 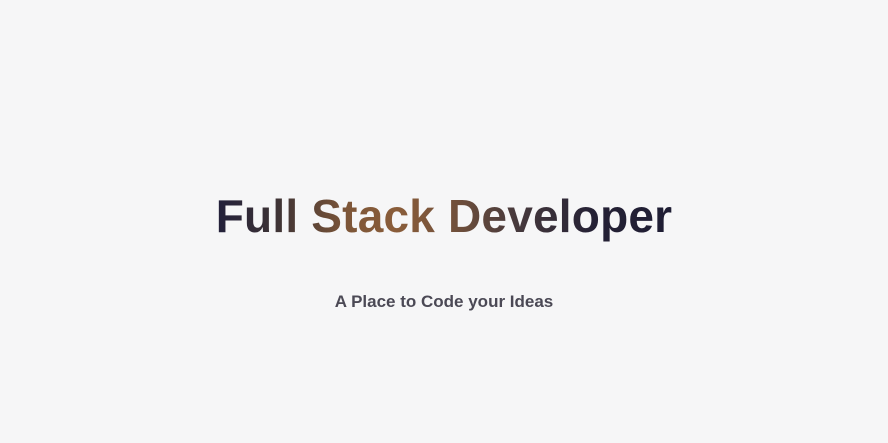 I want to click on page-subtitle: A Place to Code your Ideas, so click(x=444, y=301).